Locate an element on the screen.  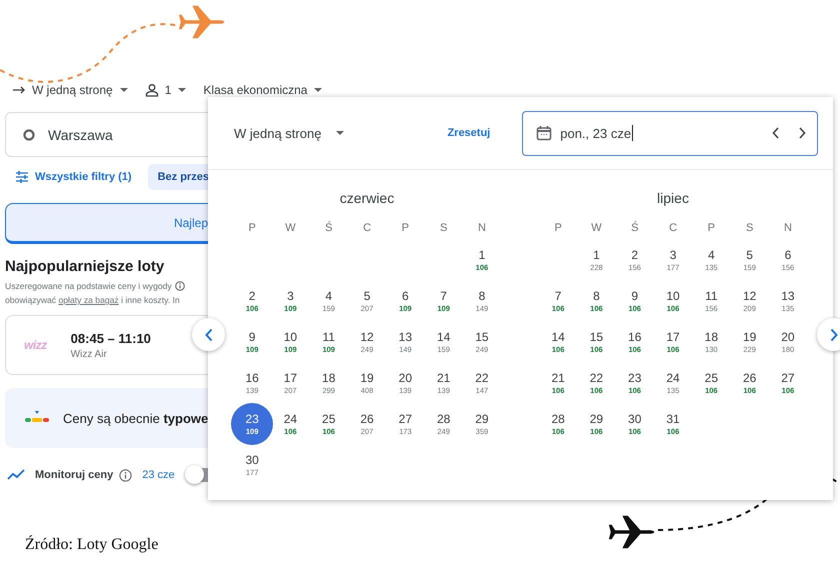
source-caption: Źródło: Loty Google is located at coordinates (91, 545).